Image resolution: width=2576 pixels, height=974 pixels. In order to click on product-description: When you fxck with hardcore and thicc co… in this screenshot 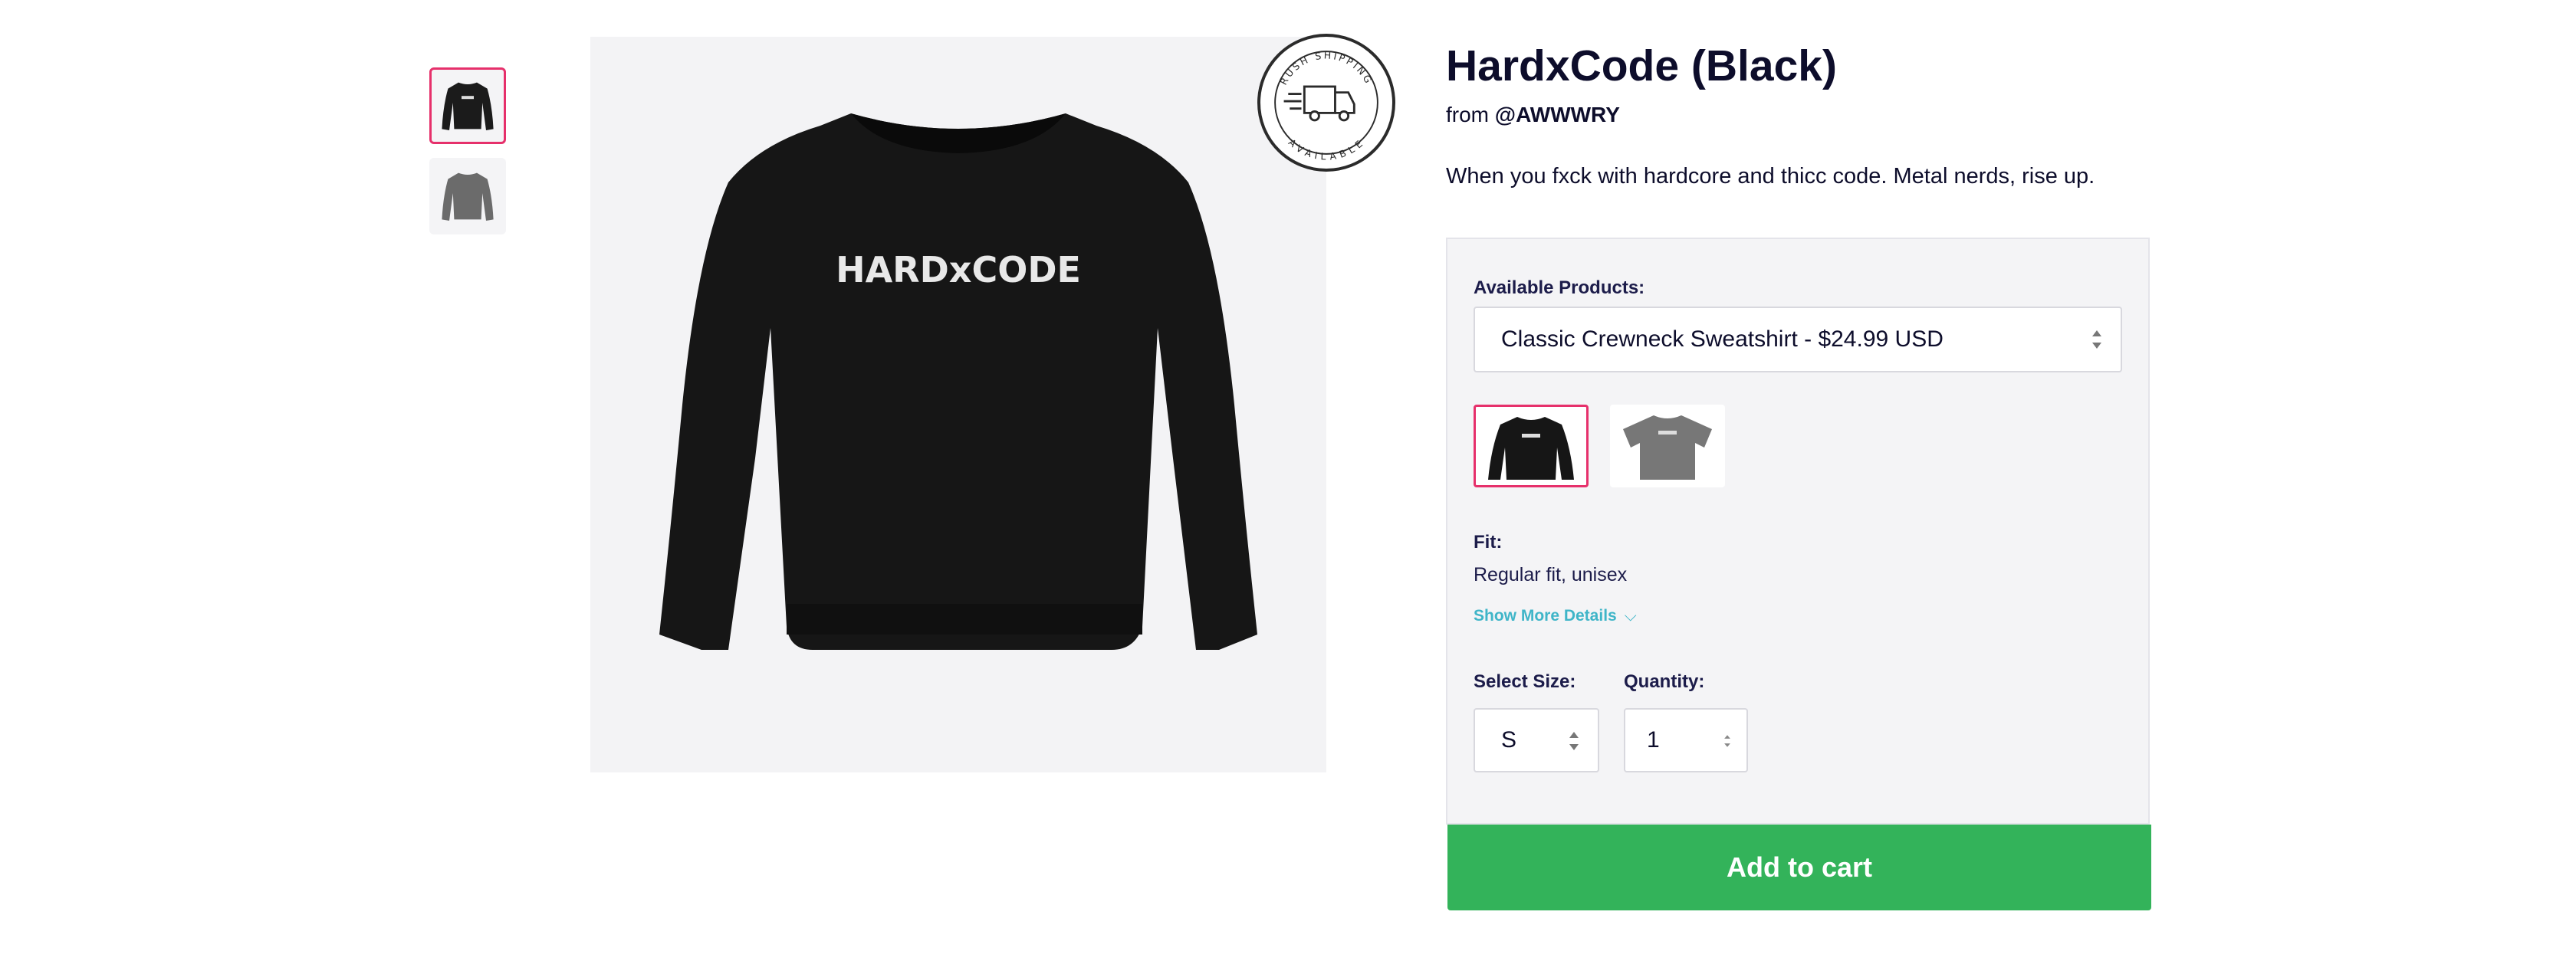, I will do `click(1770, 176)`.